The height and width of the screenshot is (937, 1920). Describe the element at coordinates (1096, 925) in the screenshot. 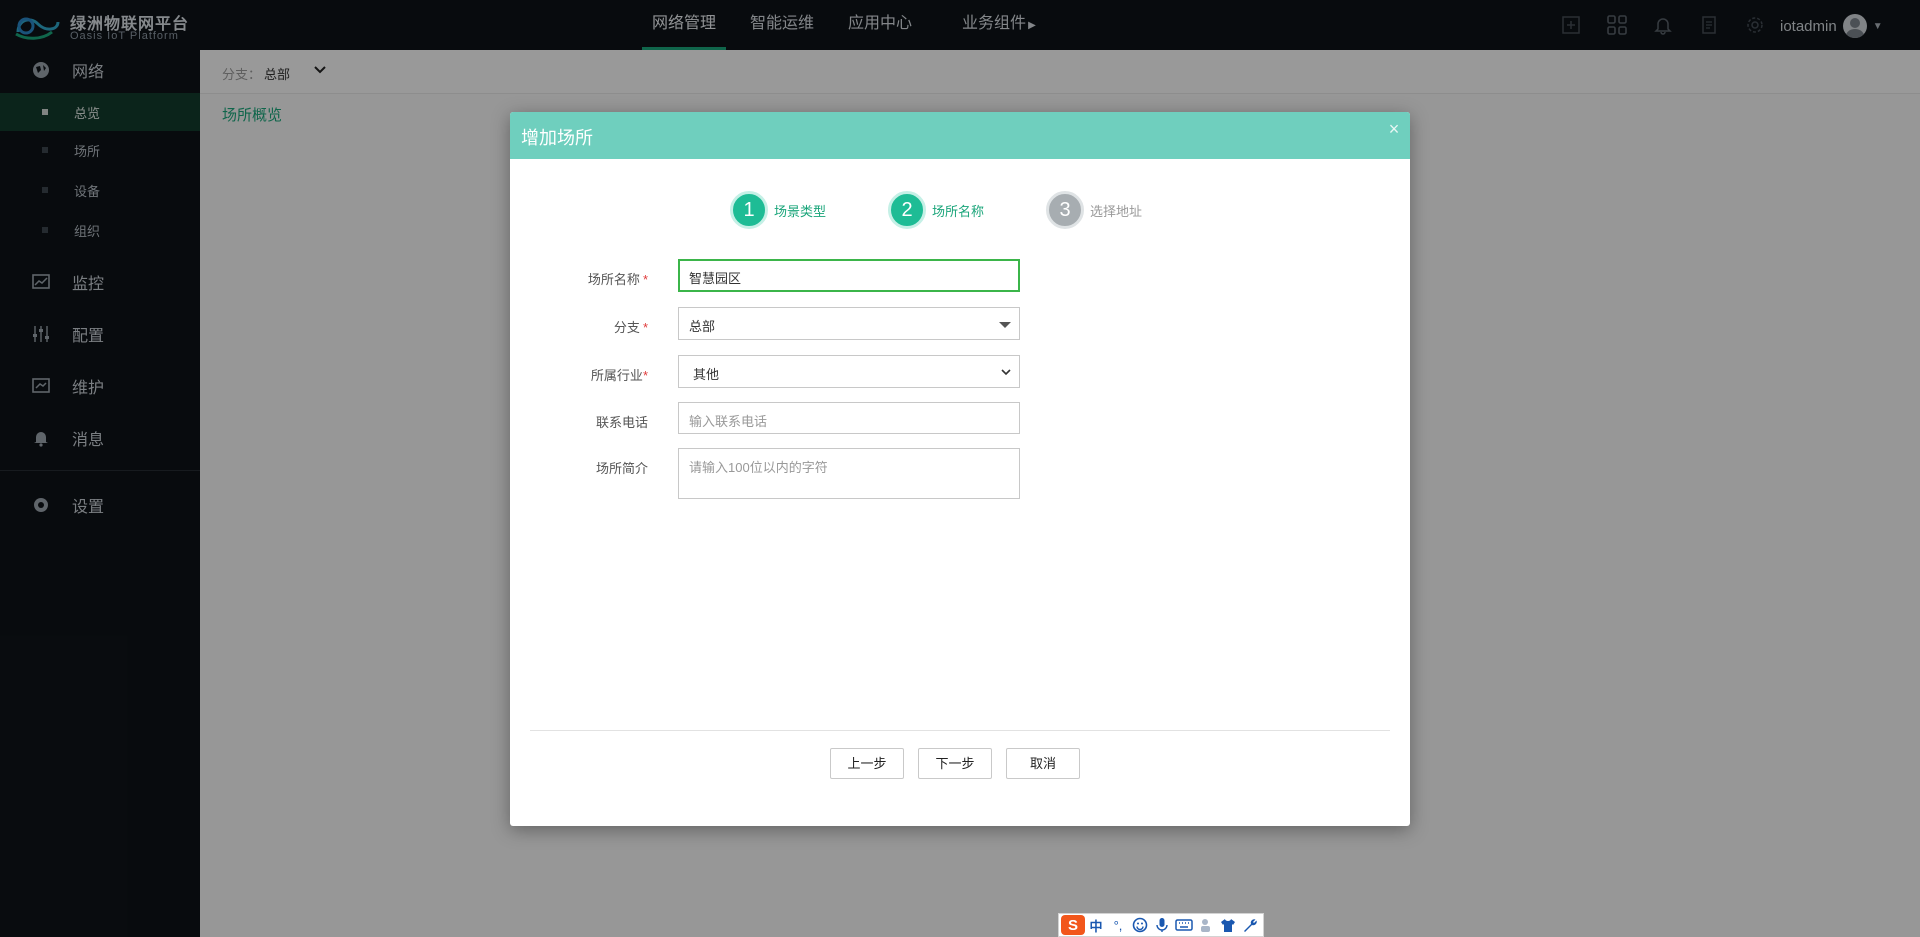

I see `ime-mode-toggle: 中` at that location.